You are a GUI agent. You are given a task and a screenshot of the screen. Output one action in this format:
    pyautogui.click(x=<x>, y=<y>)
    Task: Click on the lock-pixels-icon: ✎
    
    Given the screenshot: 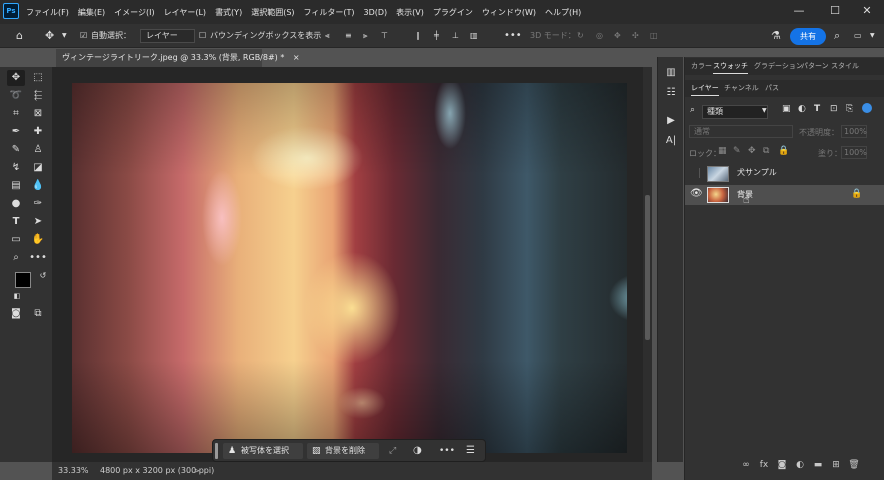 What is the action you would take?
    pyautogui.click(x=737, y=151)
    